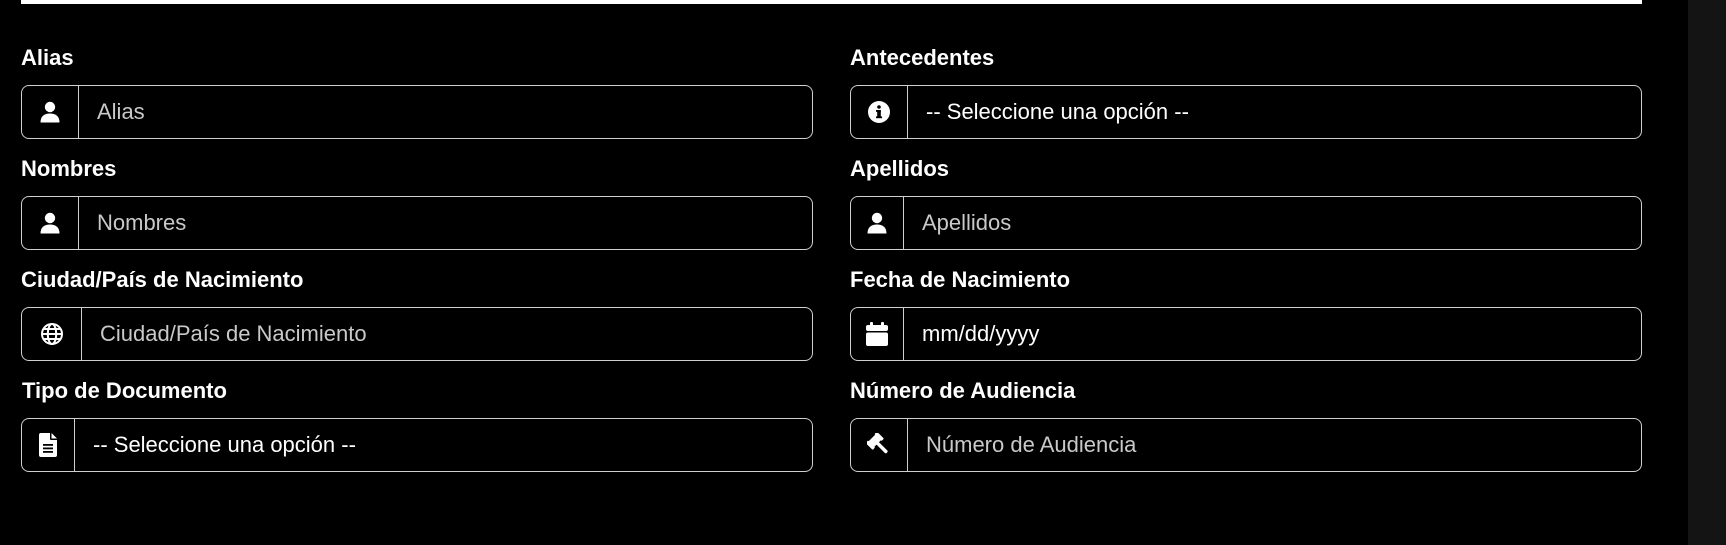  What do you see at coordinates (1707, 272) in the screenshot?
I see `scrollbar-track` at bounding box center [1707, 272].